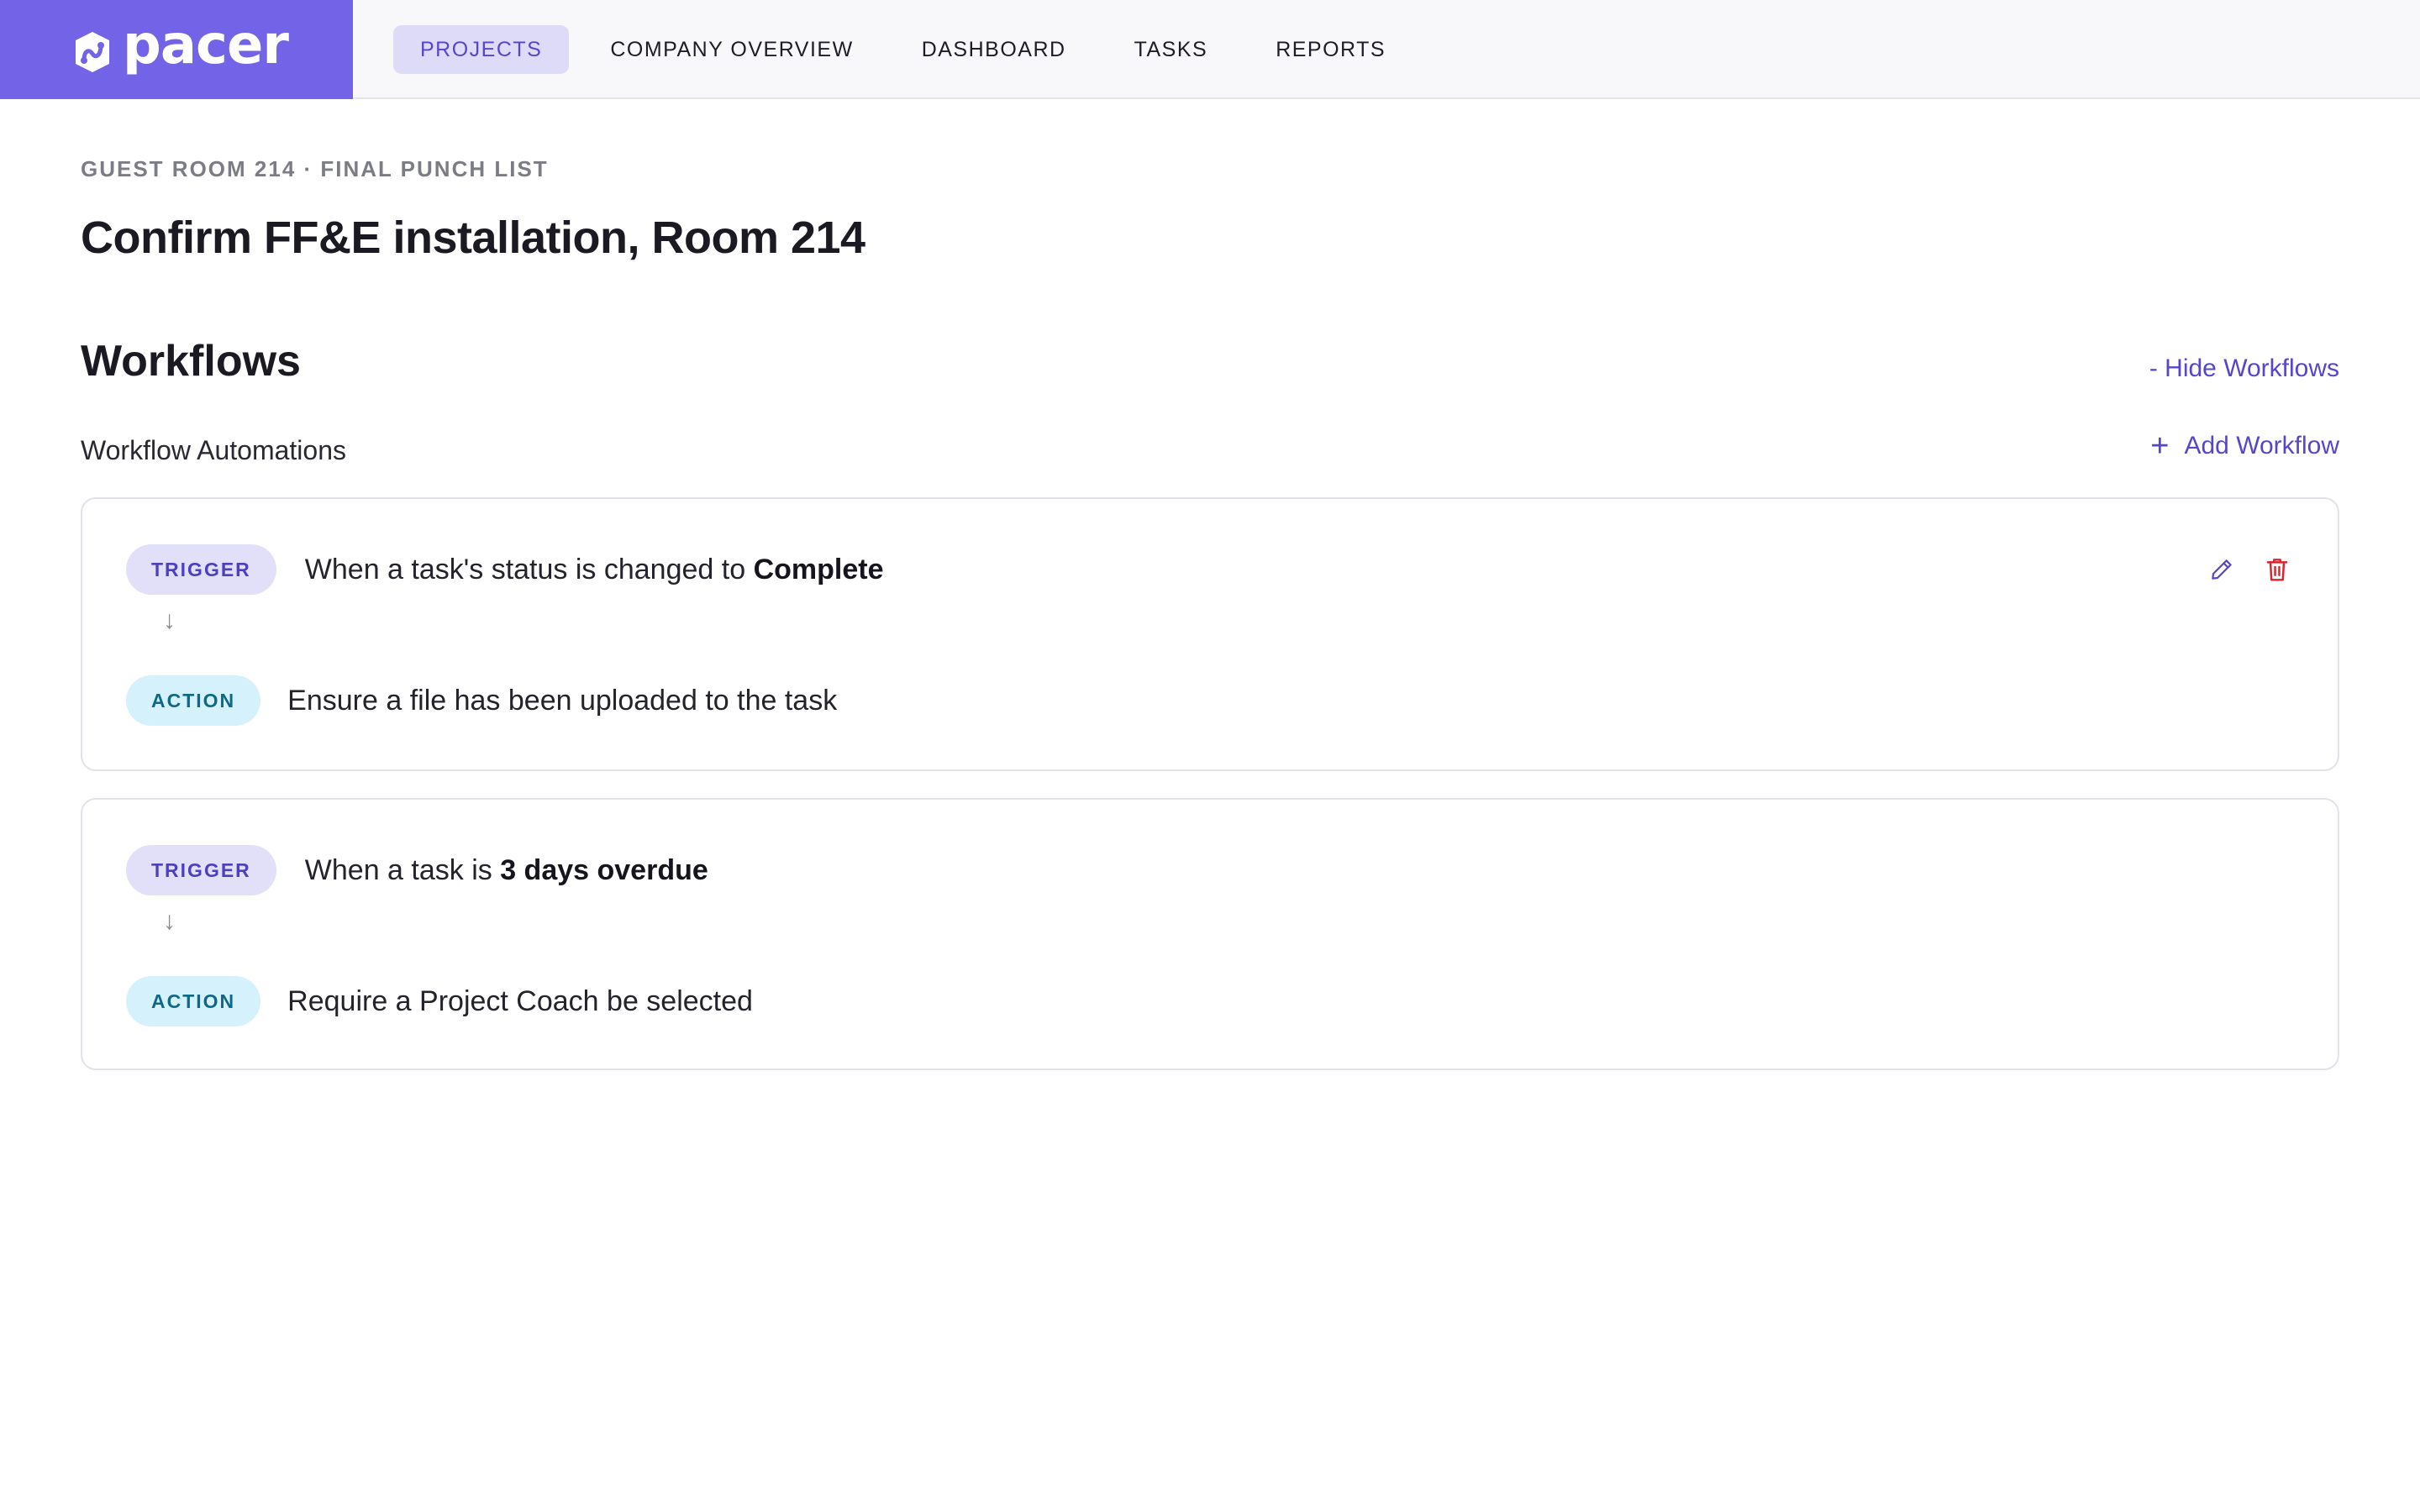 This screenshot has width=2420, height=1512. What do you see at coordinates (520, 1000) in the screenshot?
I see `action-description: Require a Project Coach be selected` at bounding box center [520, 1000].